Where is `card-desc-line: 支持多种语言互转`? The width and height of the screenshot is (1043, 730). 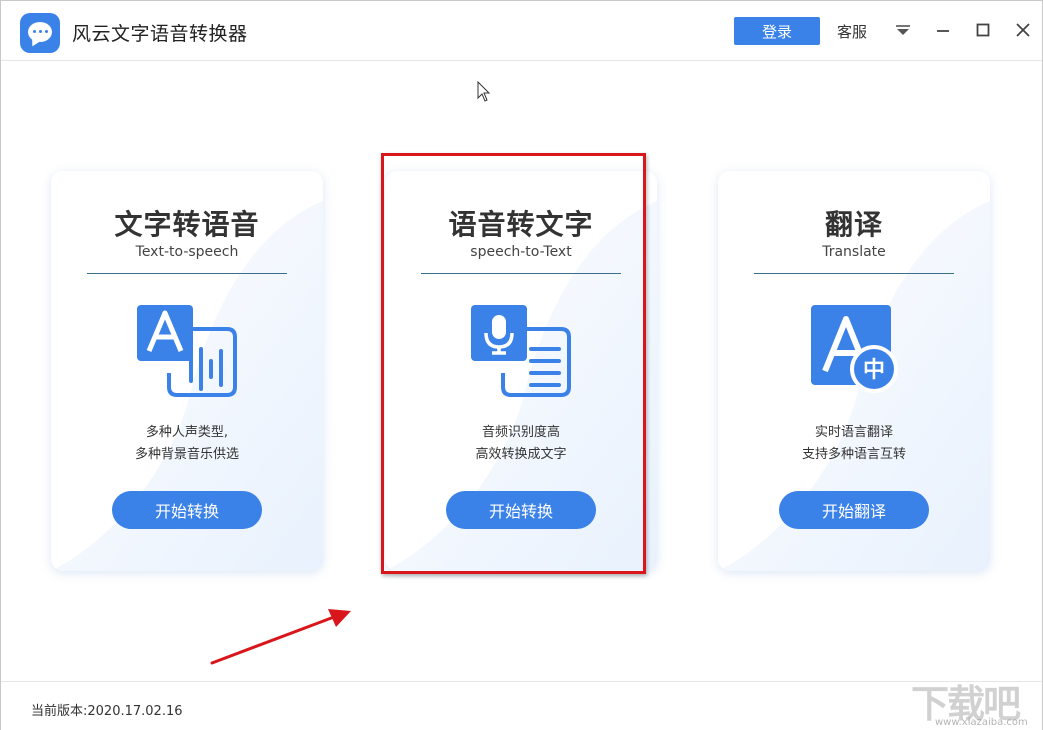
card-desc-line: 支持多种语言互转 is located at coordinates (853, 454).